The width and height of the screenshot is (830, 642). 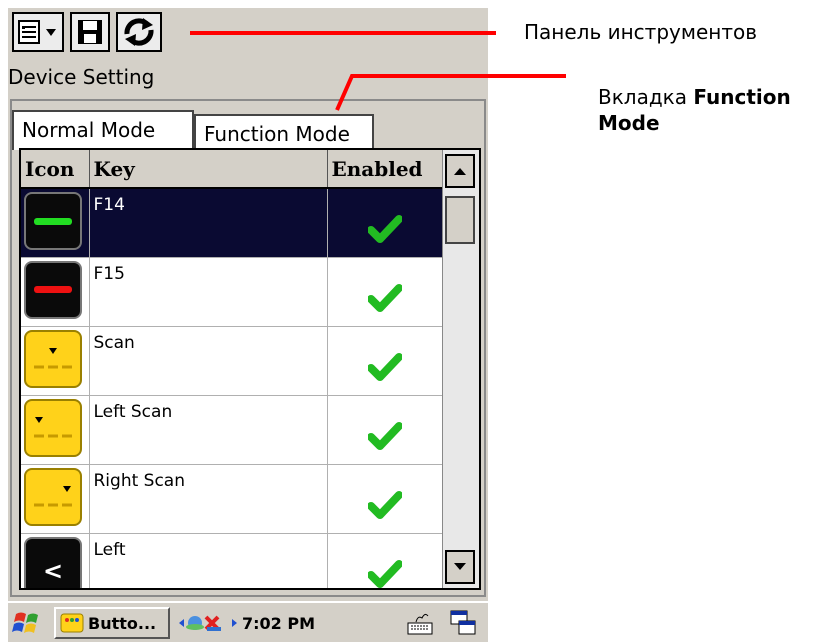 What do you see at coordinates (646, 97) in the screenshot?
I see `tab-callout-prefix: Вкладка` at bounding box center [646, 97].